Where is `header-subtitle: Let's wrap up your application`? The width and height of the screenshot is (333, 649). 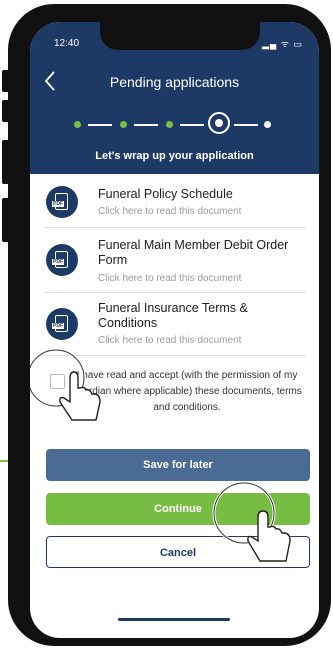 header-subtitle: Let's wrap up your application is located at coordinates (174, 156).